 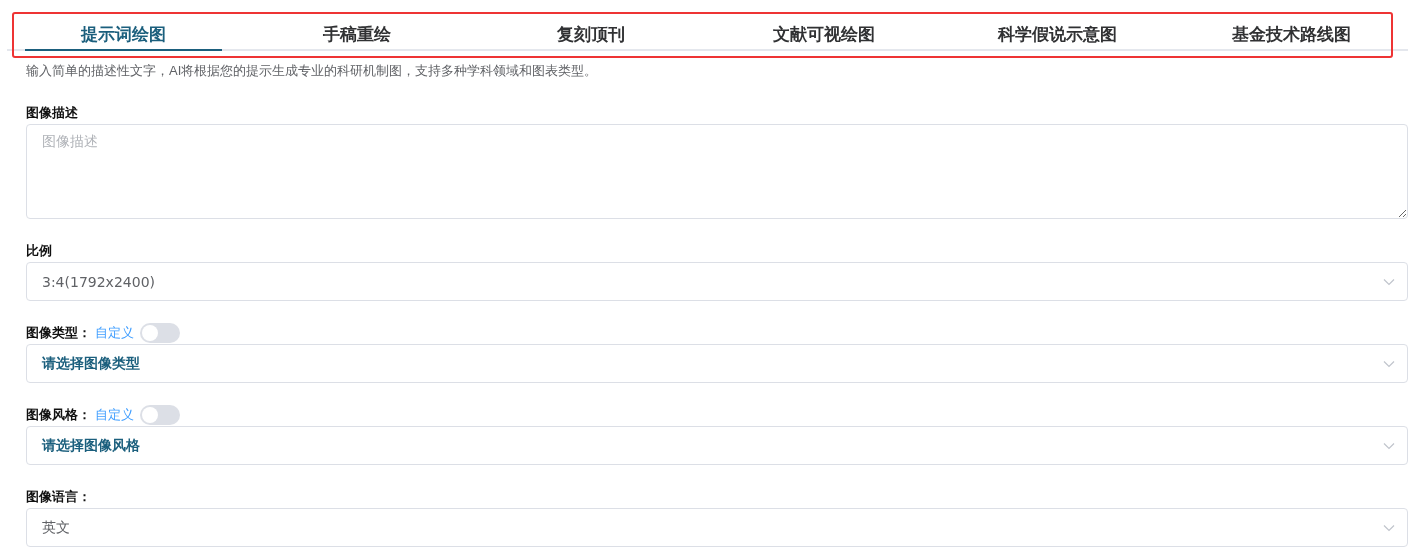 What do you see at coordinates (52, 113) in the screenshot?
I see `field-label: 图像描述` at bounding box center [52, 113].